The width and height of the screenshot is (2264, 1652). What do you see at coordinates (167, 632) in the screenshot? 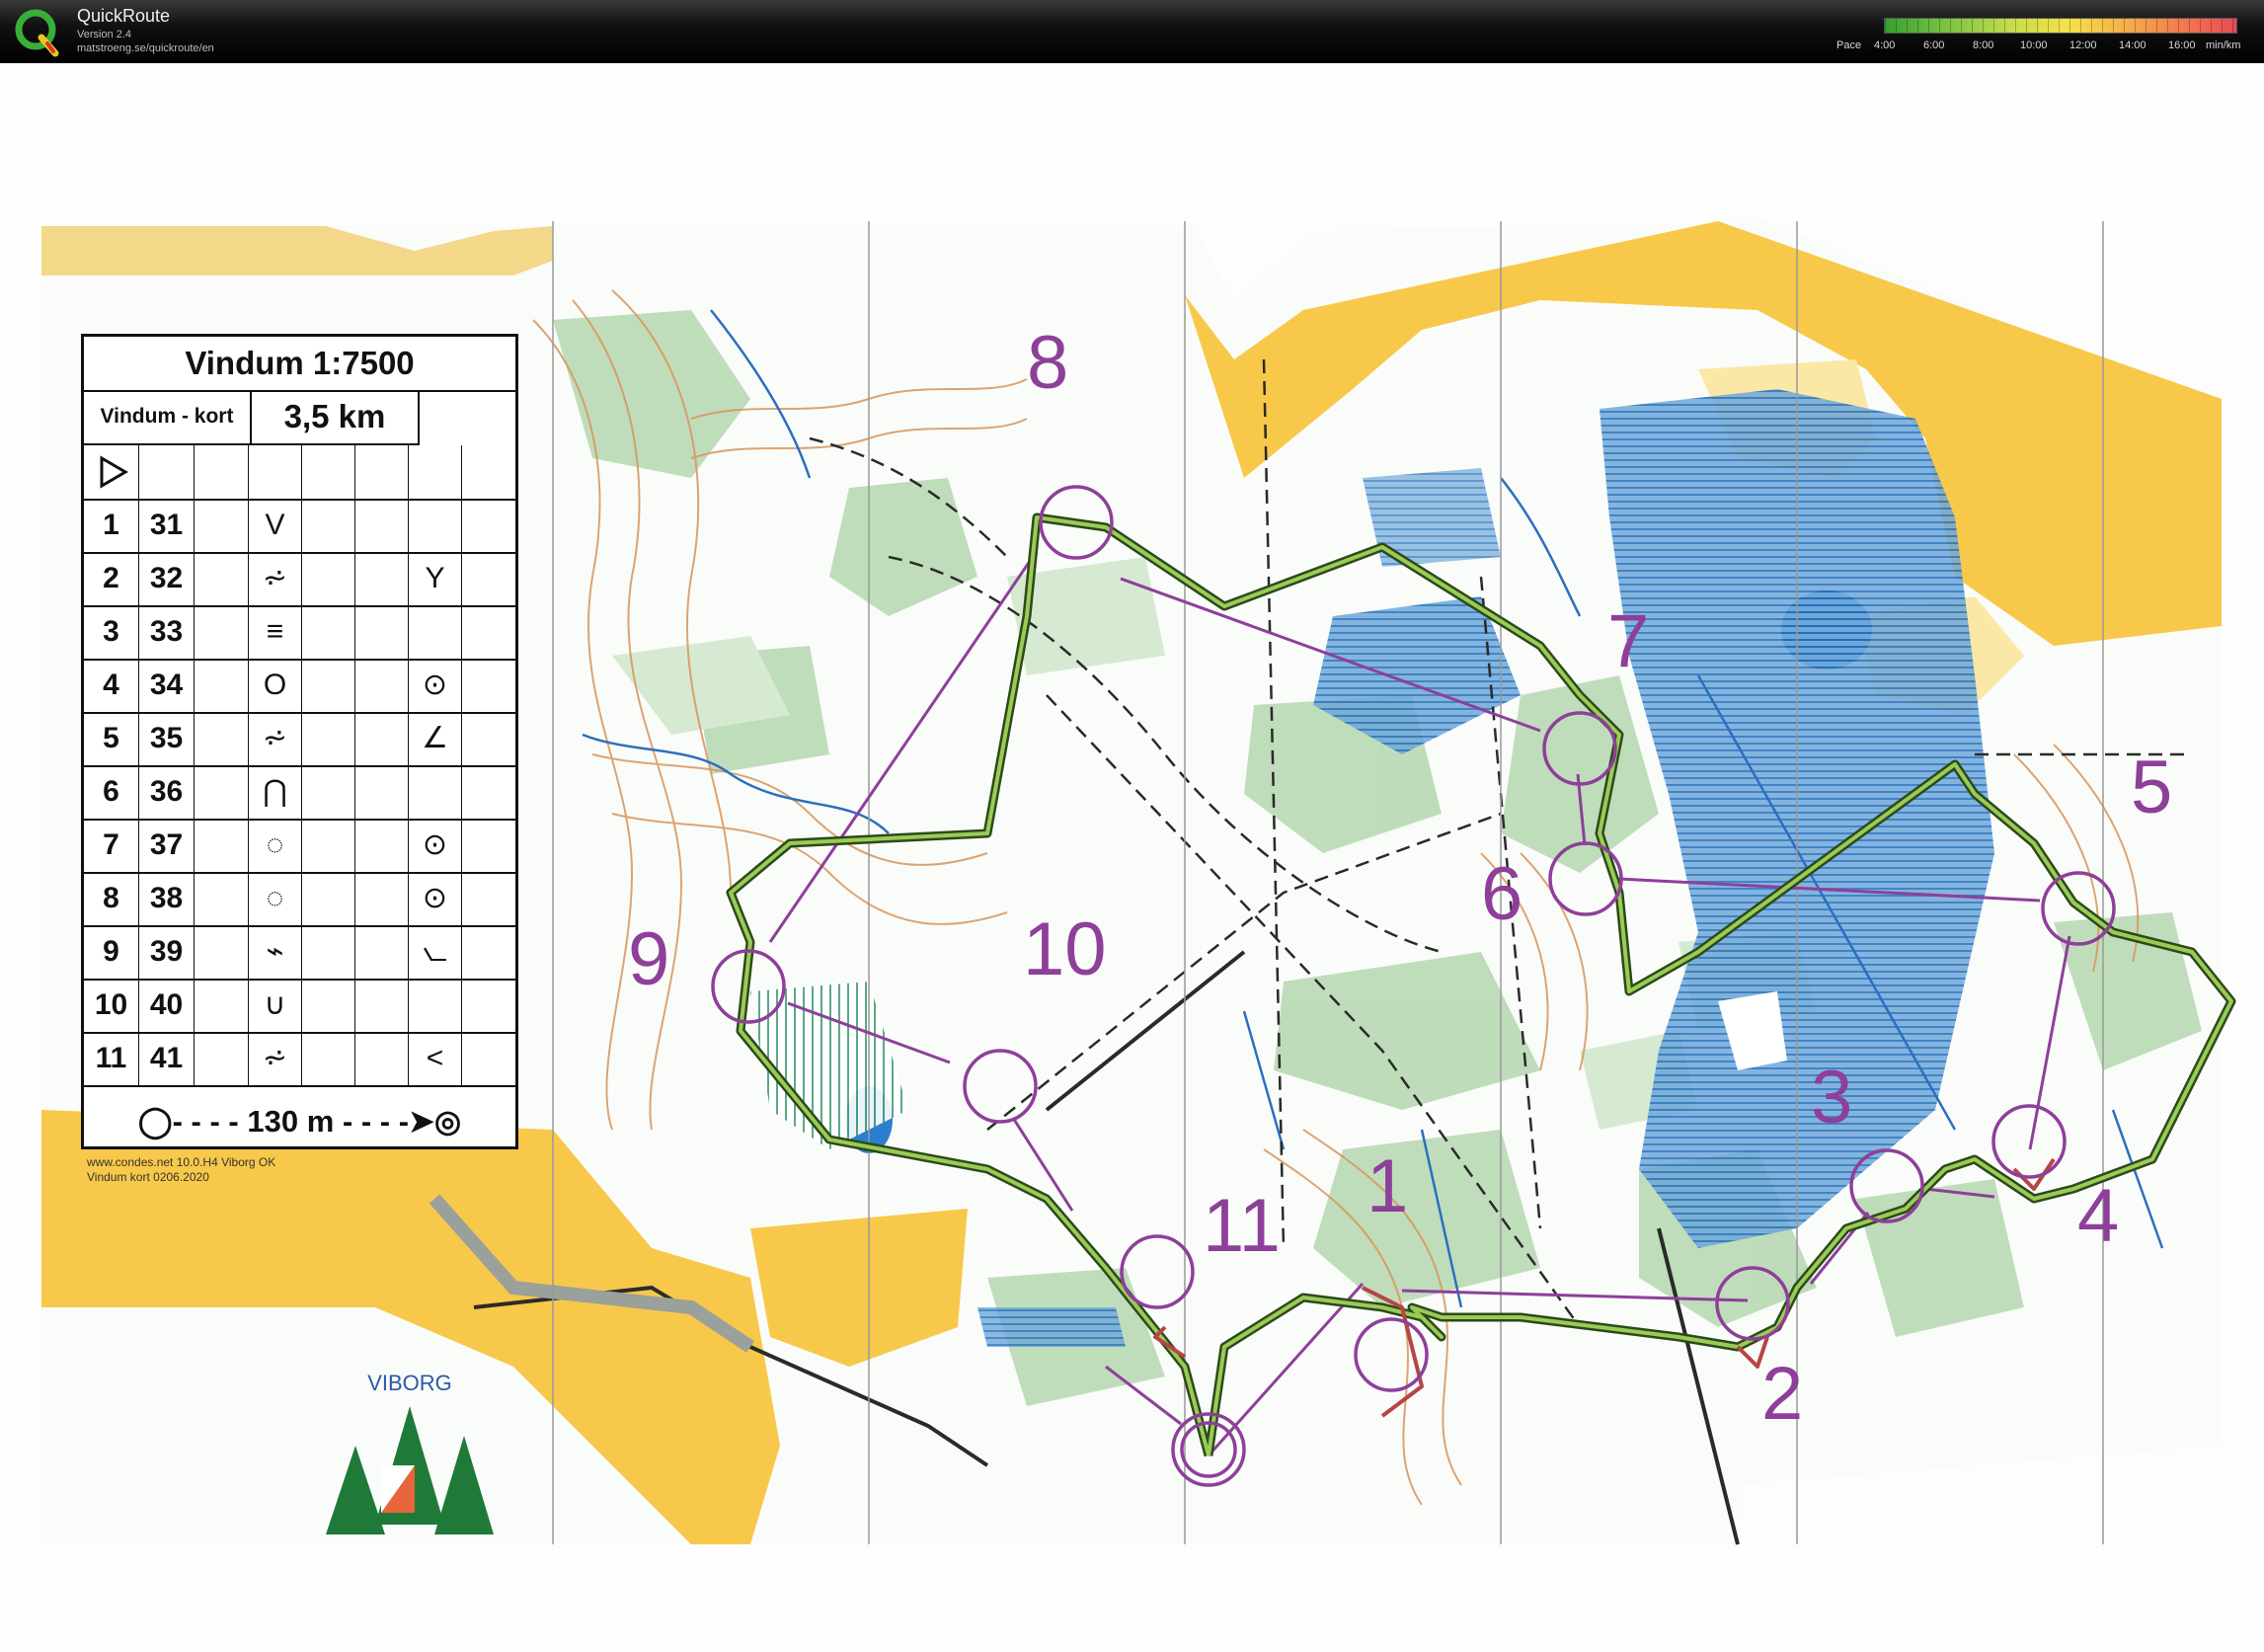
I see `control-code: 33` at bounding box center [167, 632].